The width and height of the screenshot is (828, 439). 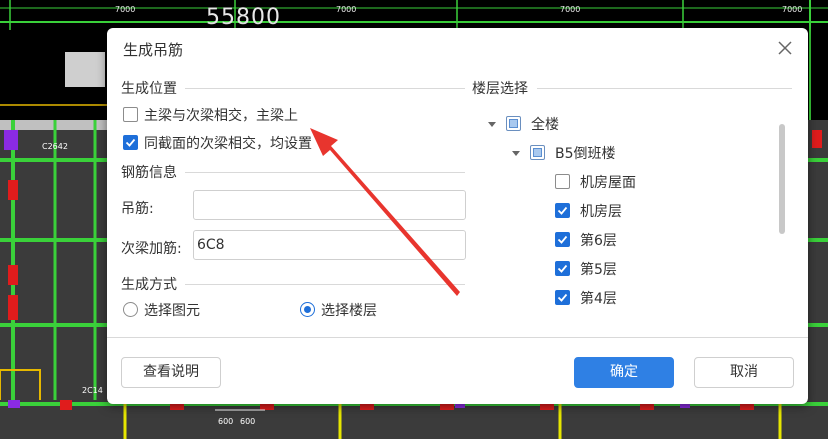 What do you see at coordinates (782, 179) in the screenshot?
I see `floor-list-scrollbar` at bounding box center [782, 179].